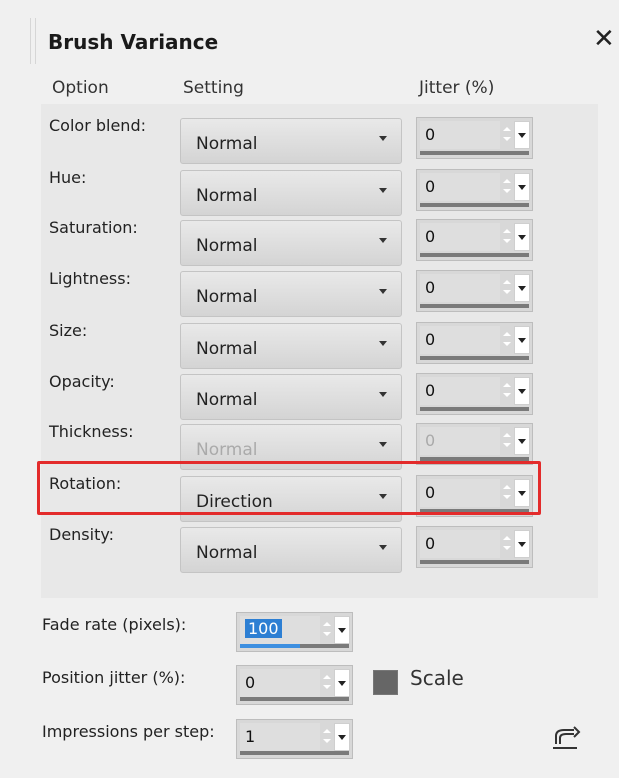  Describe the element at coordinates (604, 39) in the screenshot. I see `close-icon: ✕` at that location.